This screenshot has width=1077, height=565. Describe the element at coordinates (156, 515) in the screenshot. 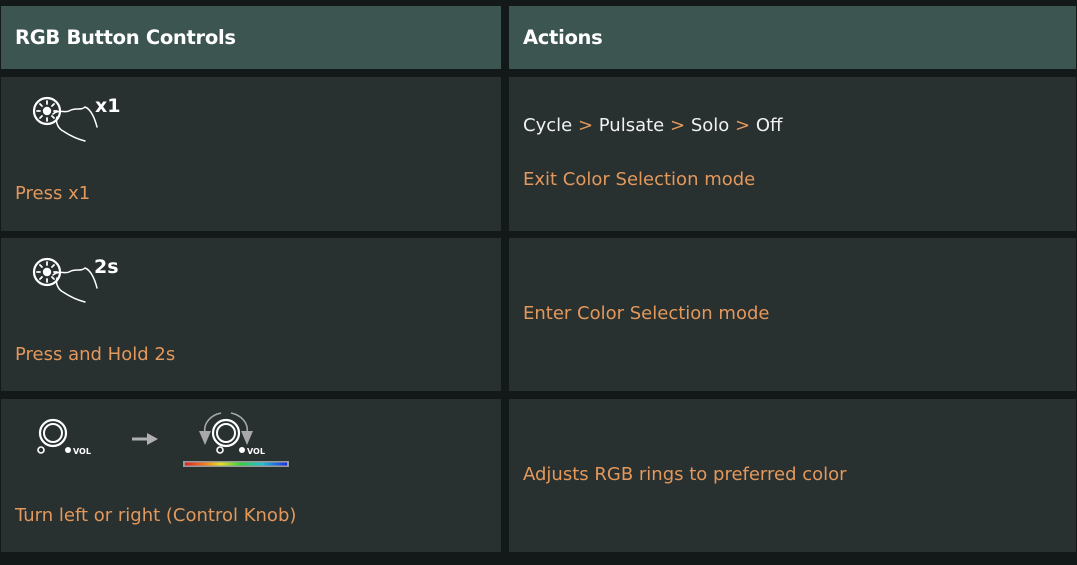

I see `control-label: Turn left or right (Control Knob)` at that location.